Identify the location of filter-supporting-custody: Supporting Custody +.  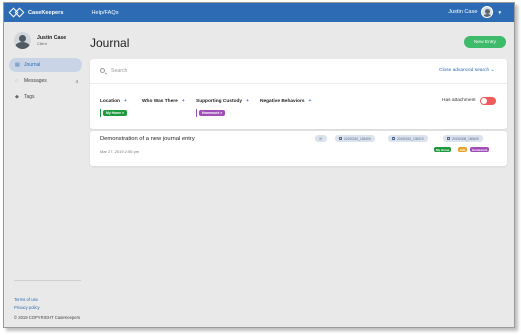
(222, 101).